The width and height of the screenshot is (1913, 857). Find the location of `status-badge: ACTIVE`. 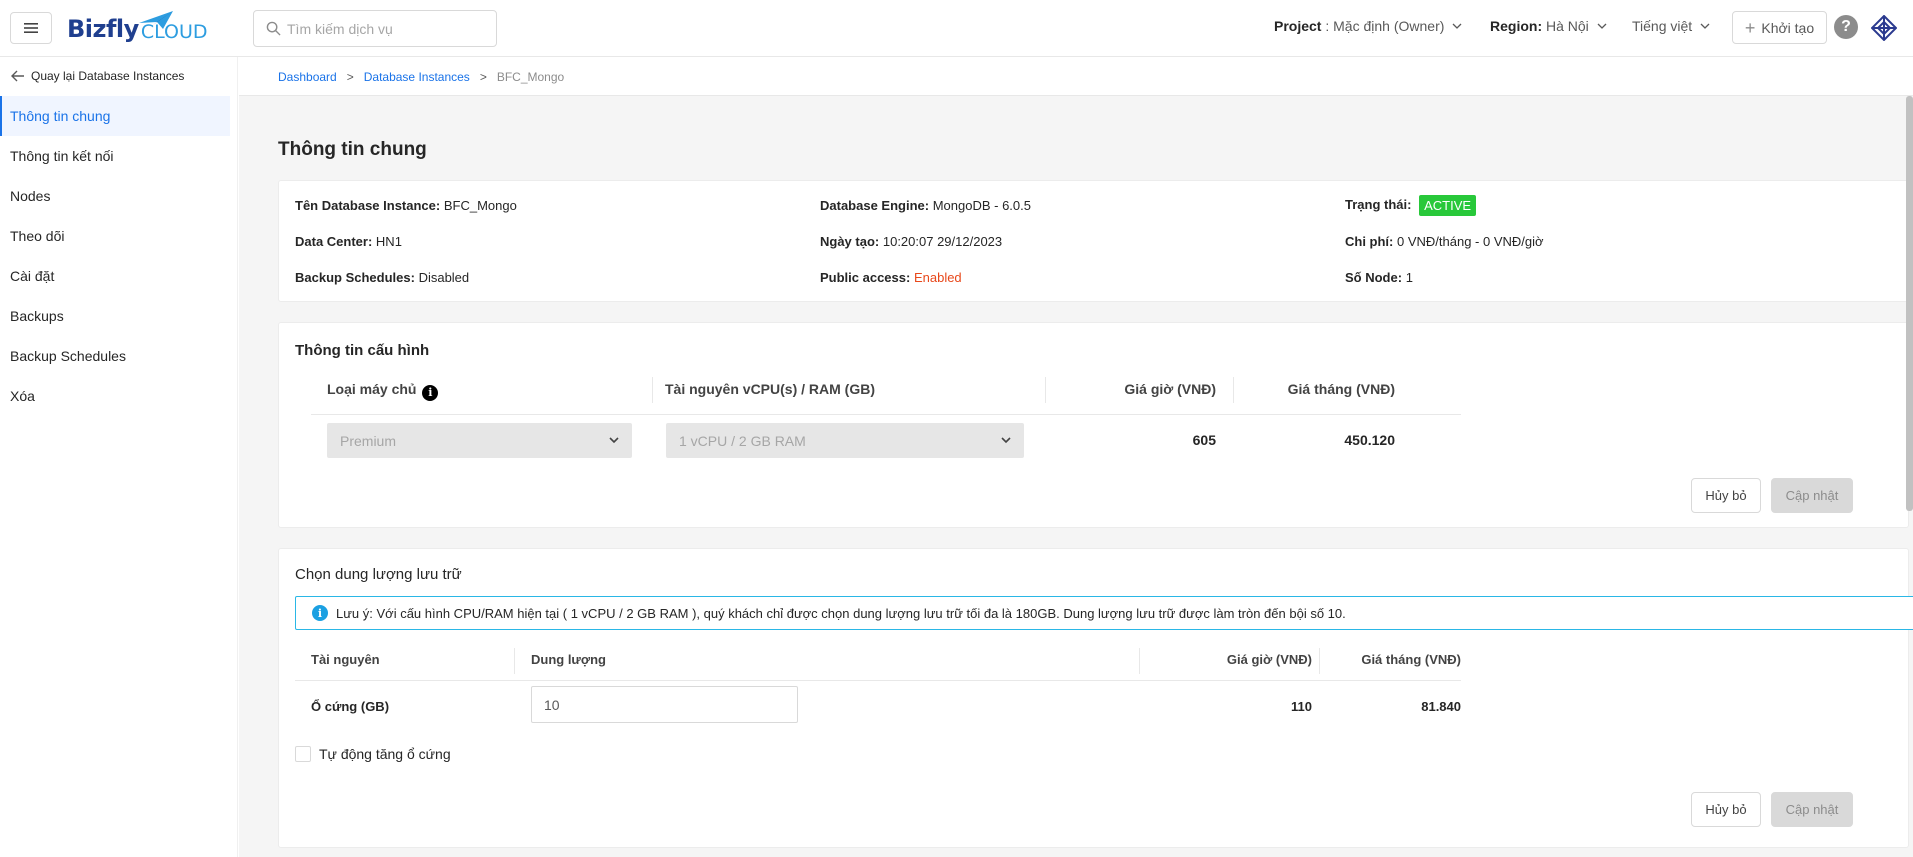

status-badge: ACTIVE is located at coordinates (1448, 205).